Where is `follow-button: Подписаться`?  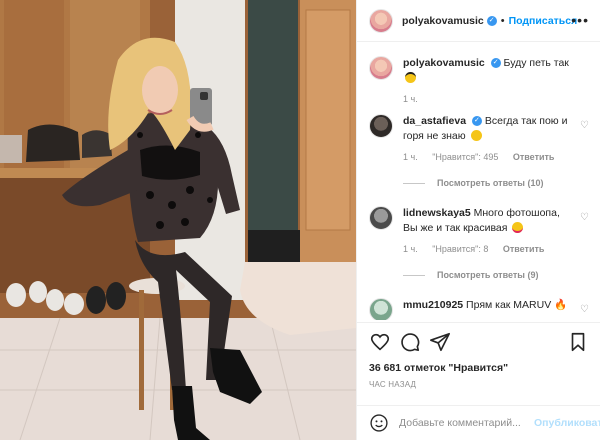
follow-button: Подписаться is located at coordinates (543, 21).